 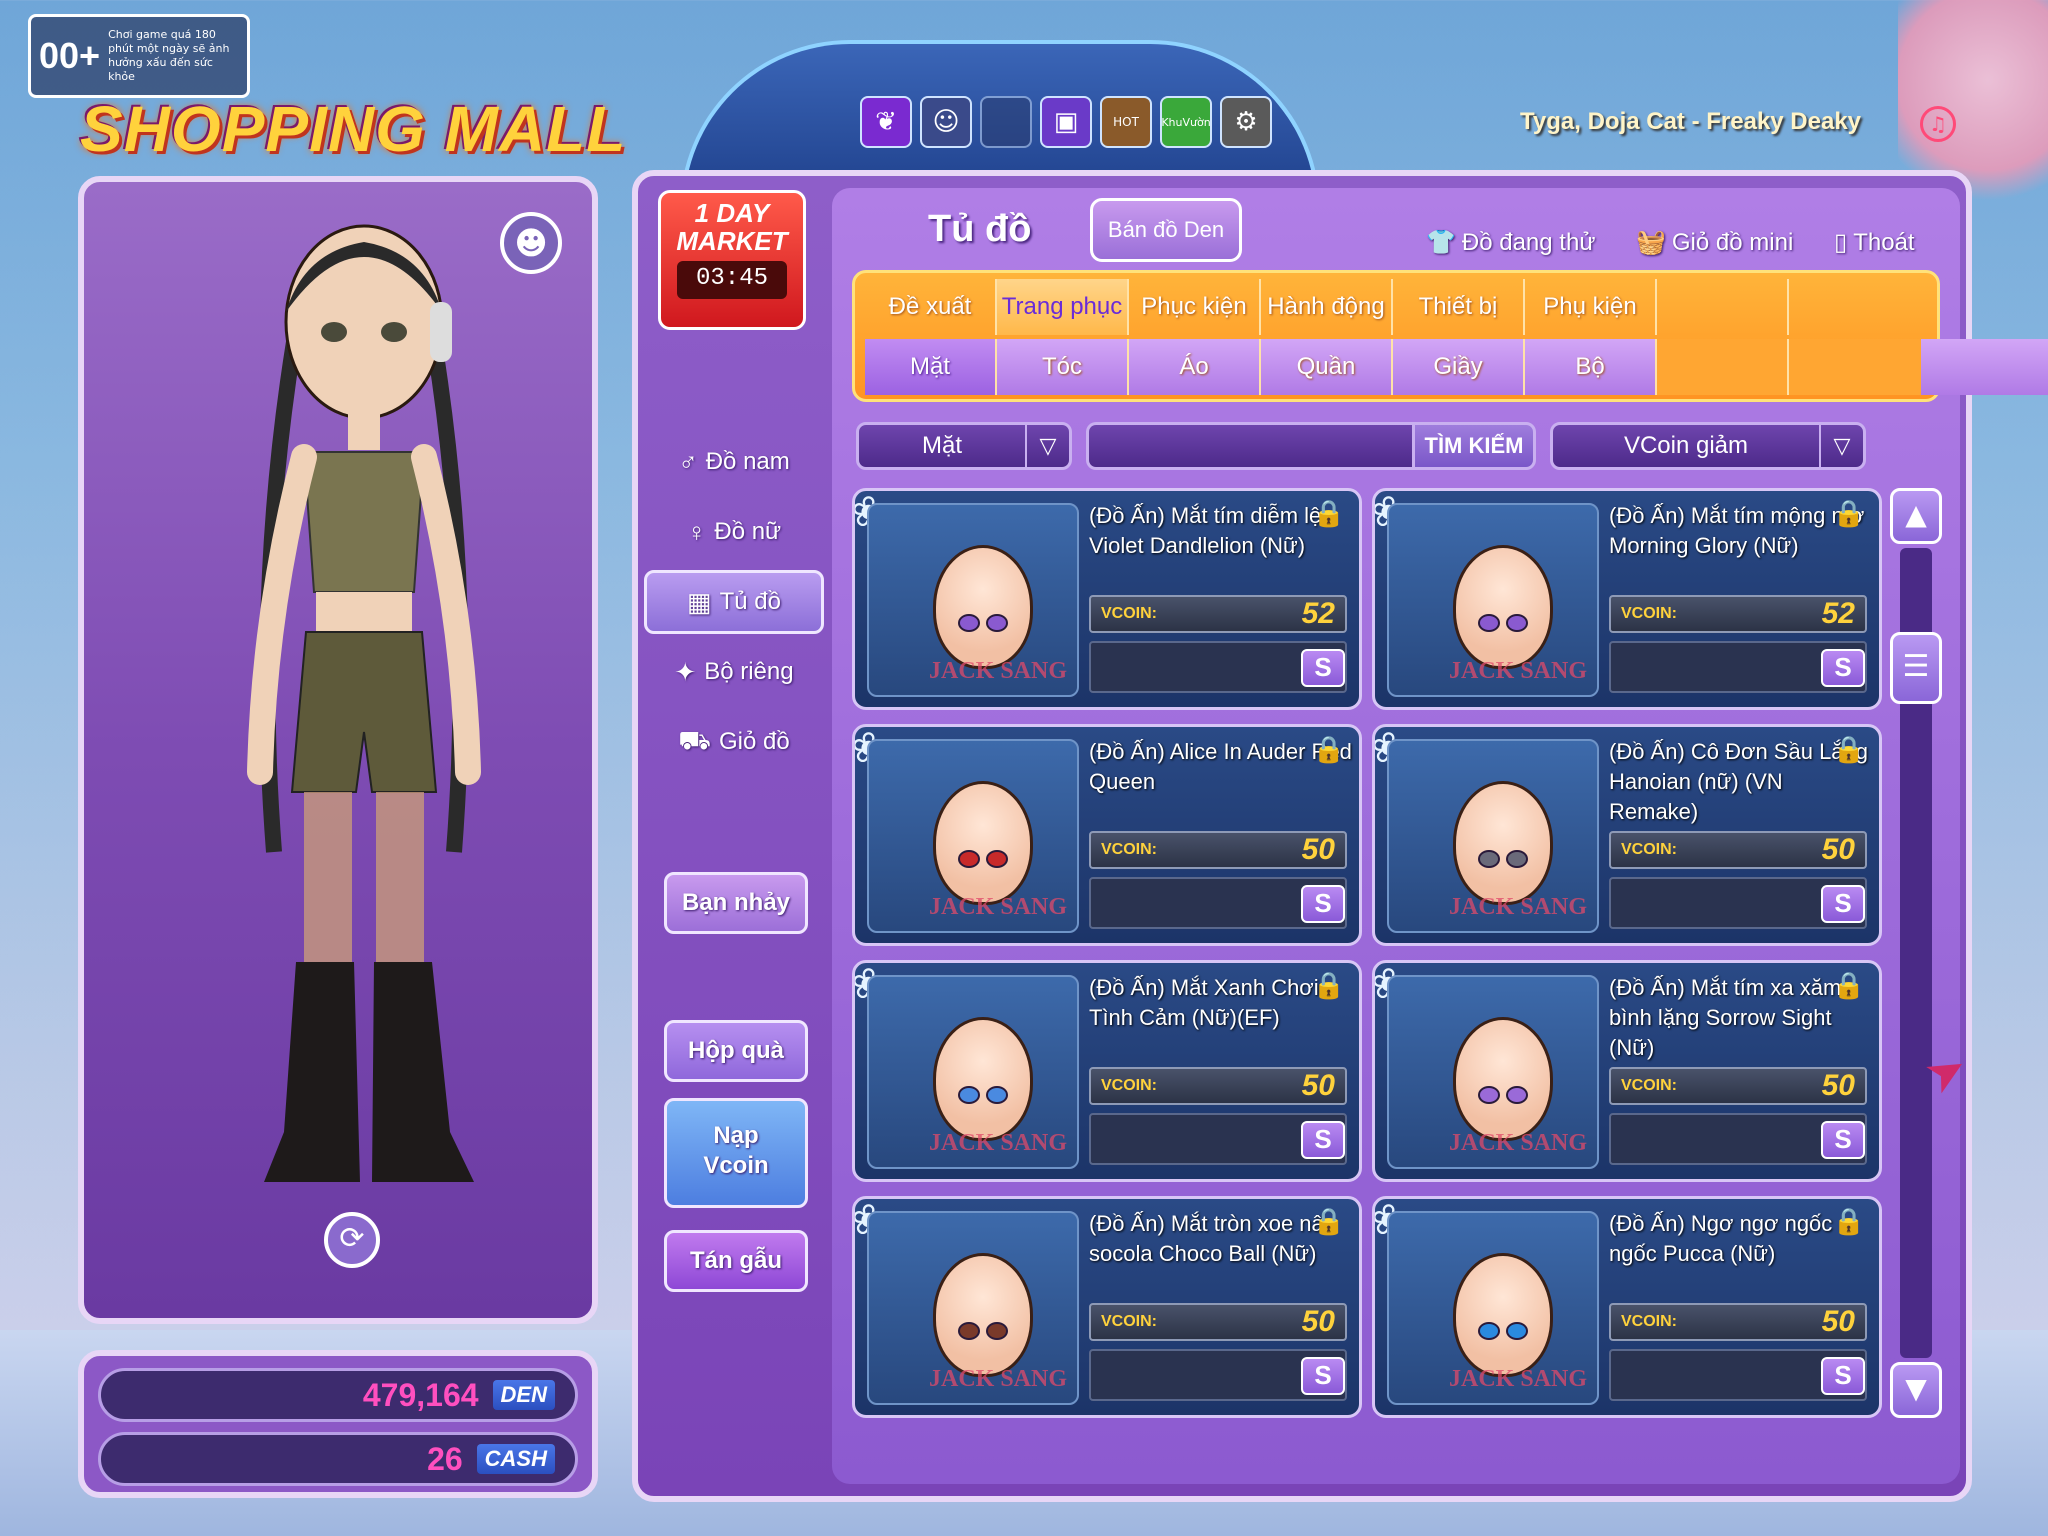 What do you see at coordinates (685, 671) in the screenshot?
I see `set-icon: ✦` at bounding box center [685, 671].